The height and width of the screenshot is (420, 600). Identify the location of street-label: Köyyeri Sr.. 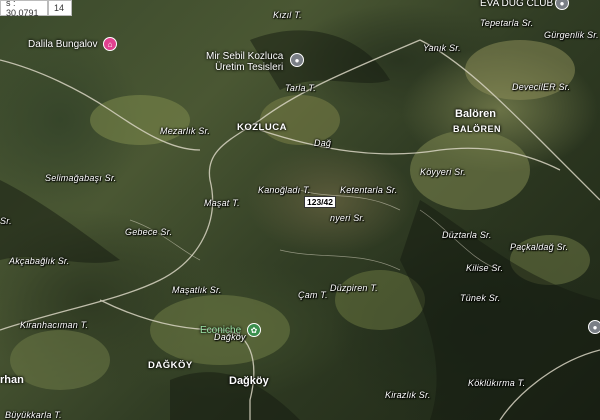
(443, 172).